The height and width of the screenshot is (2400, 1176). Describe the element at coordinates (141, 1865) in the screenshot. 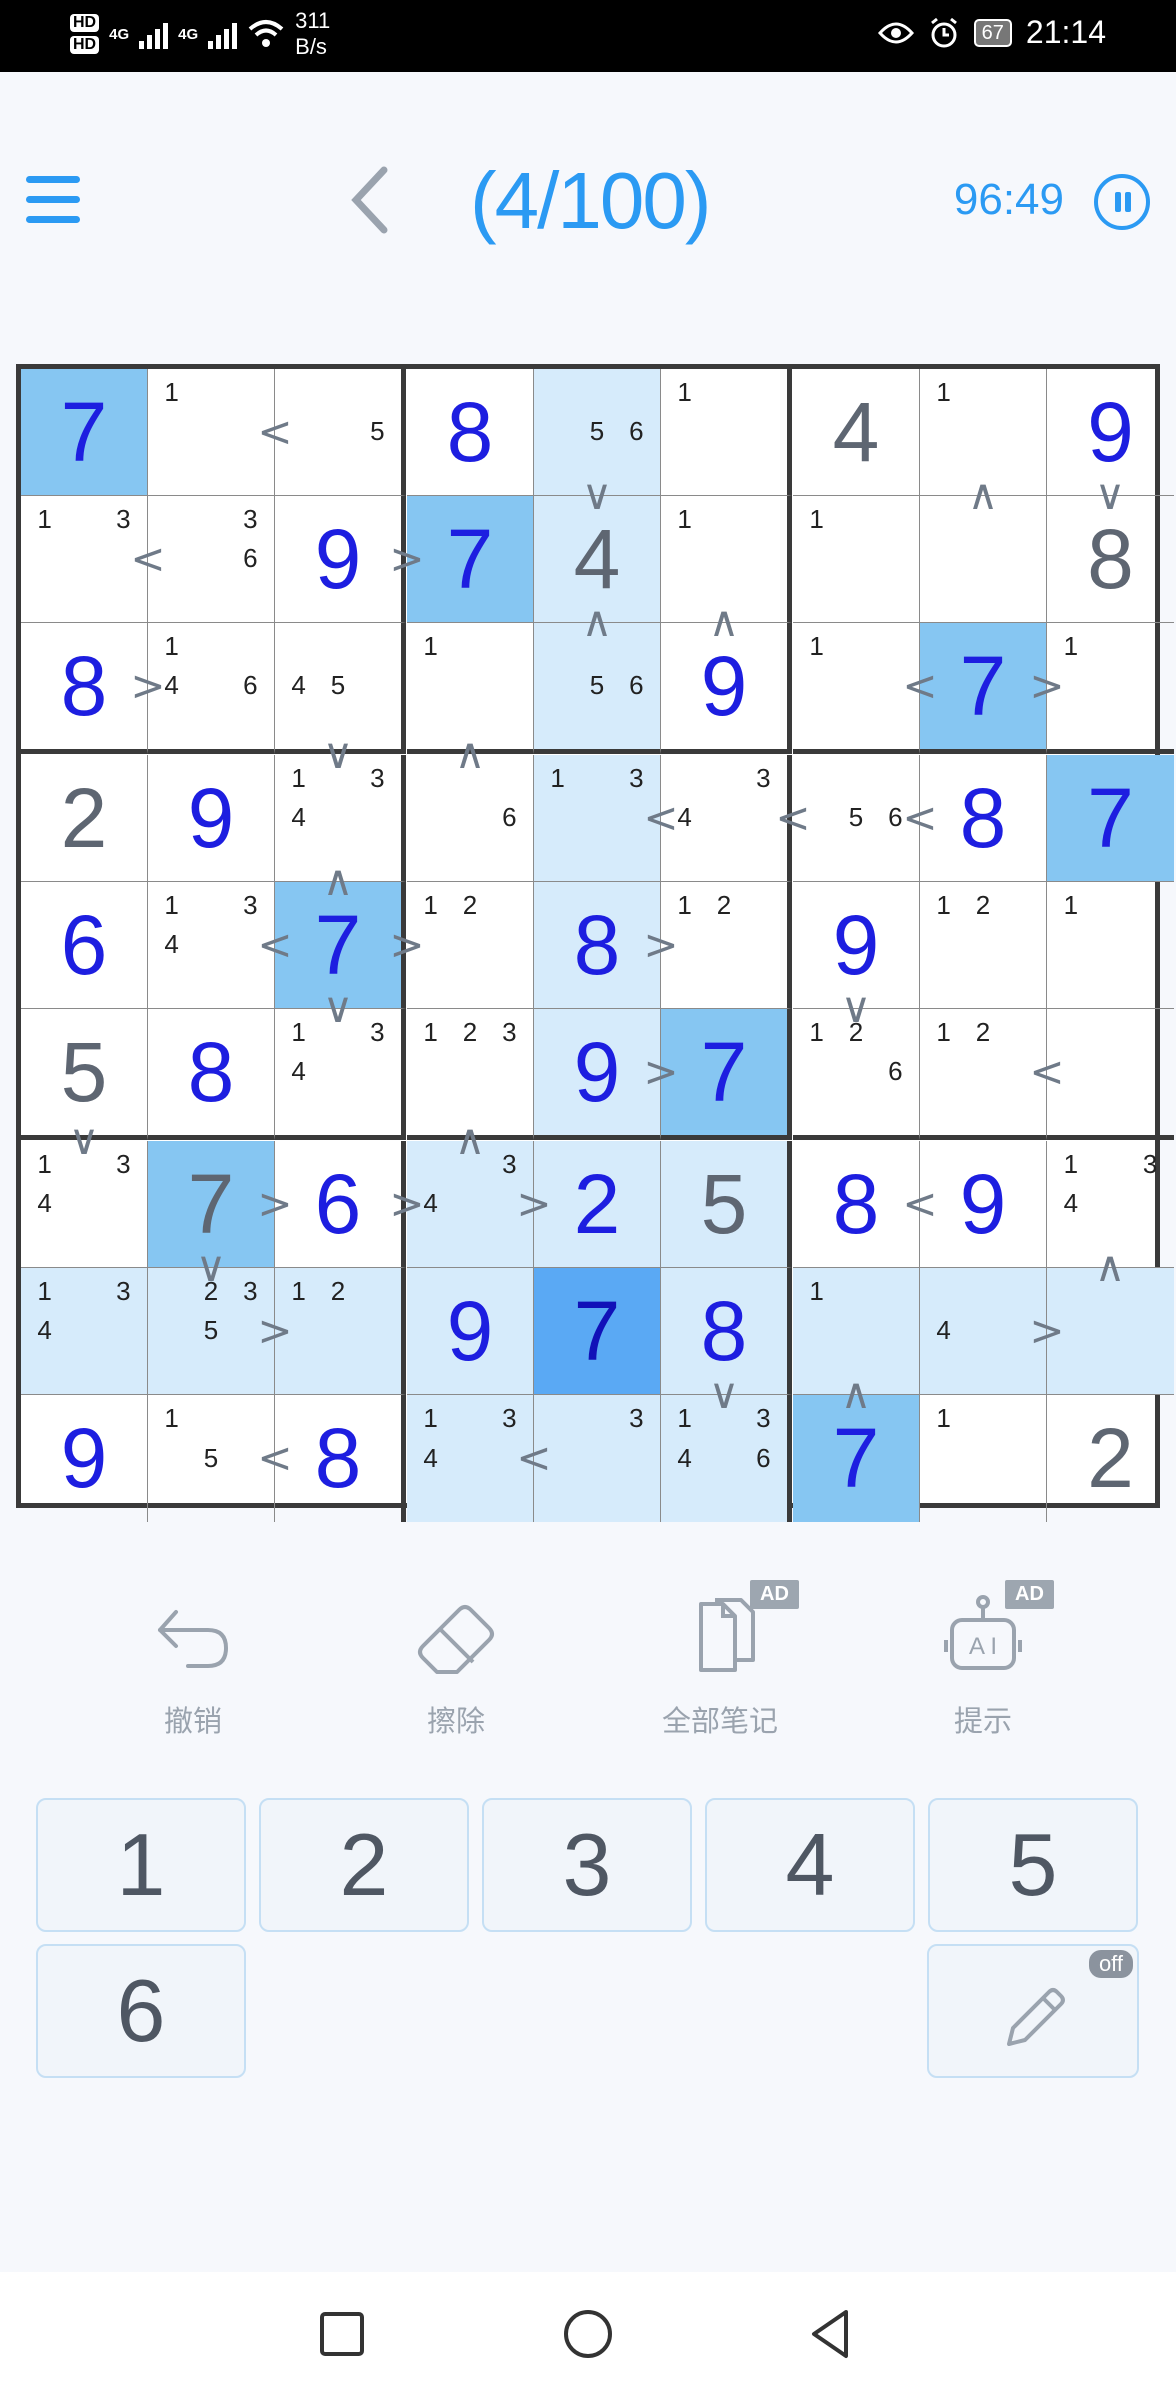

I see `key-1: 1` at that location.